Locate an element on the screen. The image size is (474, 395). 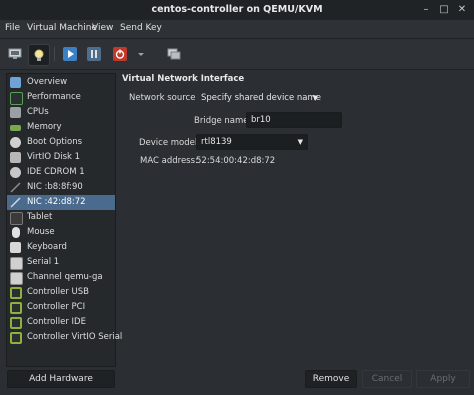
memory-icon is located at coordinates (15, 128).